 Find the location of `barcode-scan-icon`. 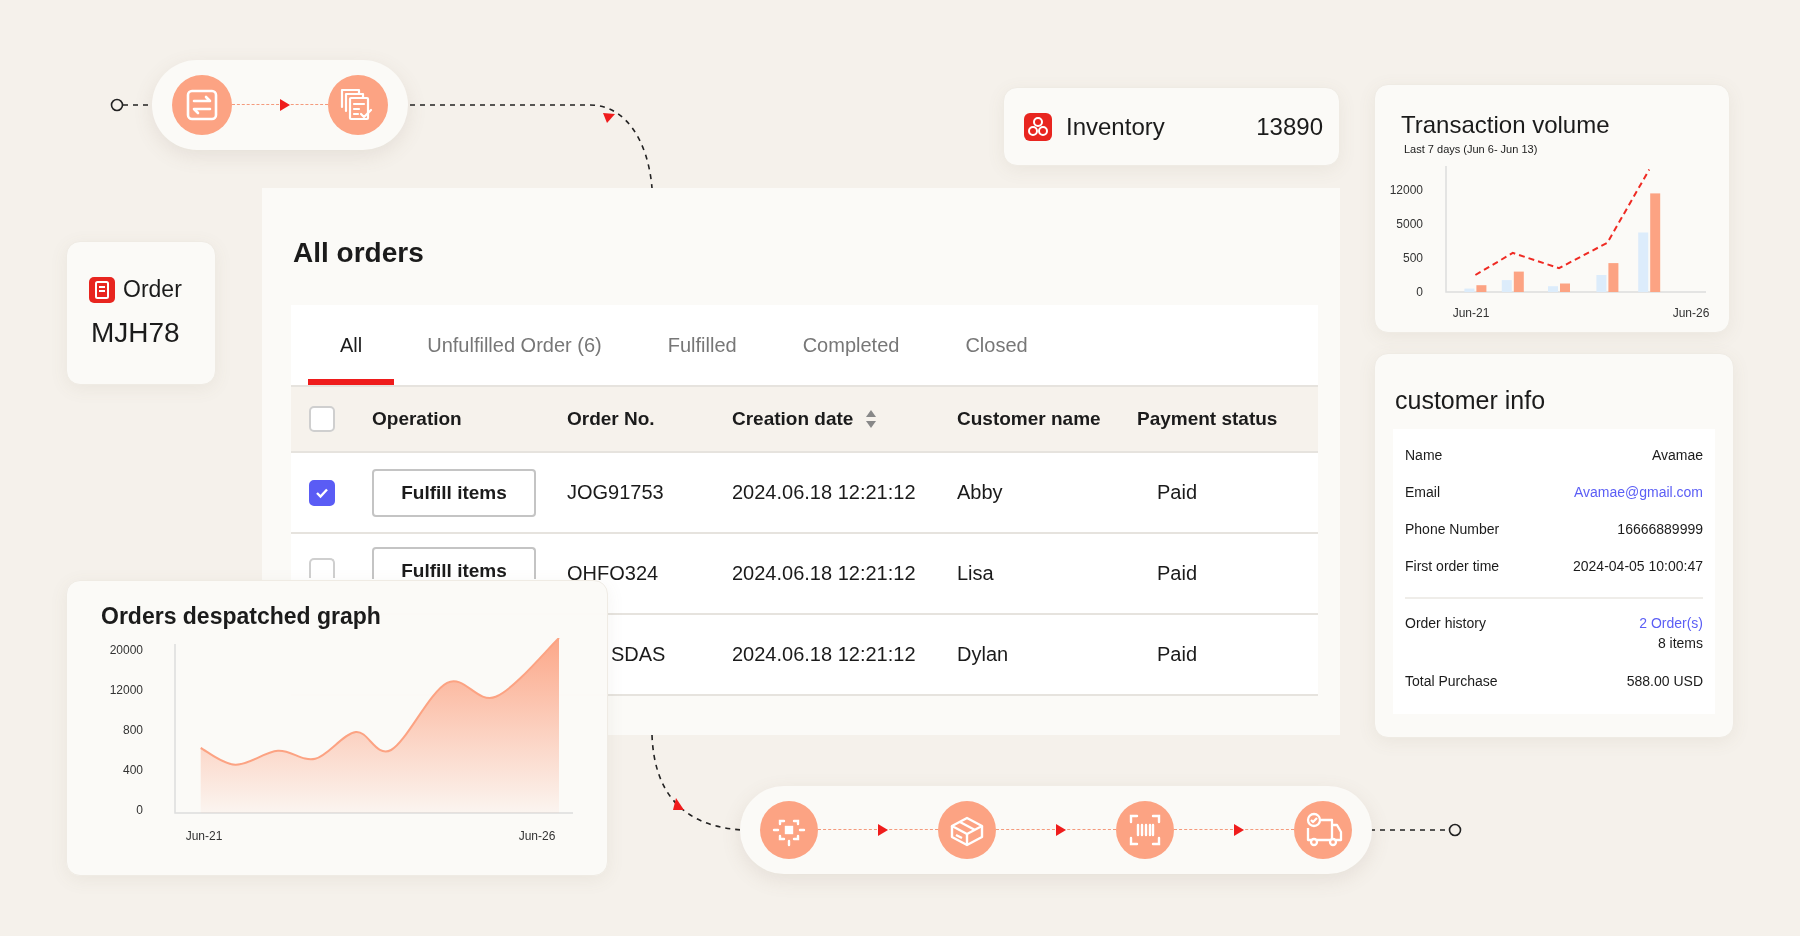

barcode-scan-icon is located at coordinates (1145, 830).